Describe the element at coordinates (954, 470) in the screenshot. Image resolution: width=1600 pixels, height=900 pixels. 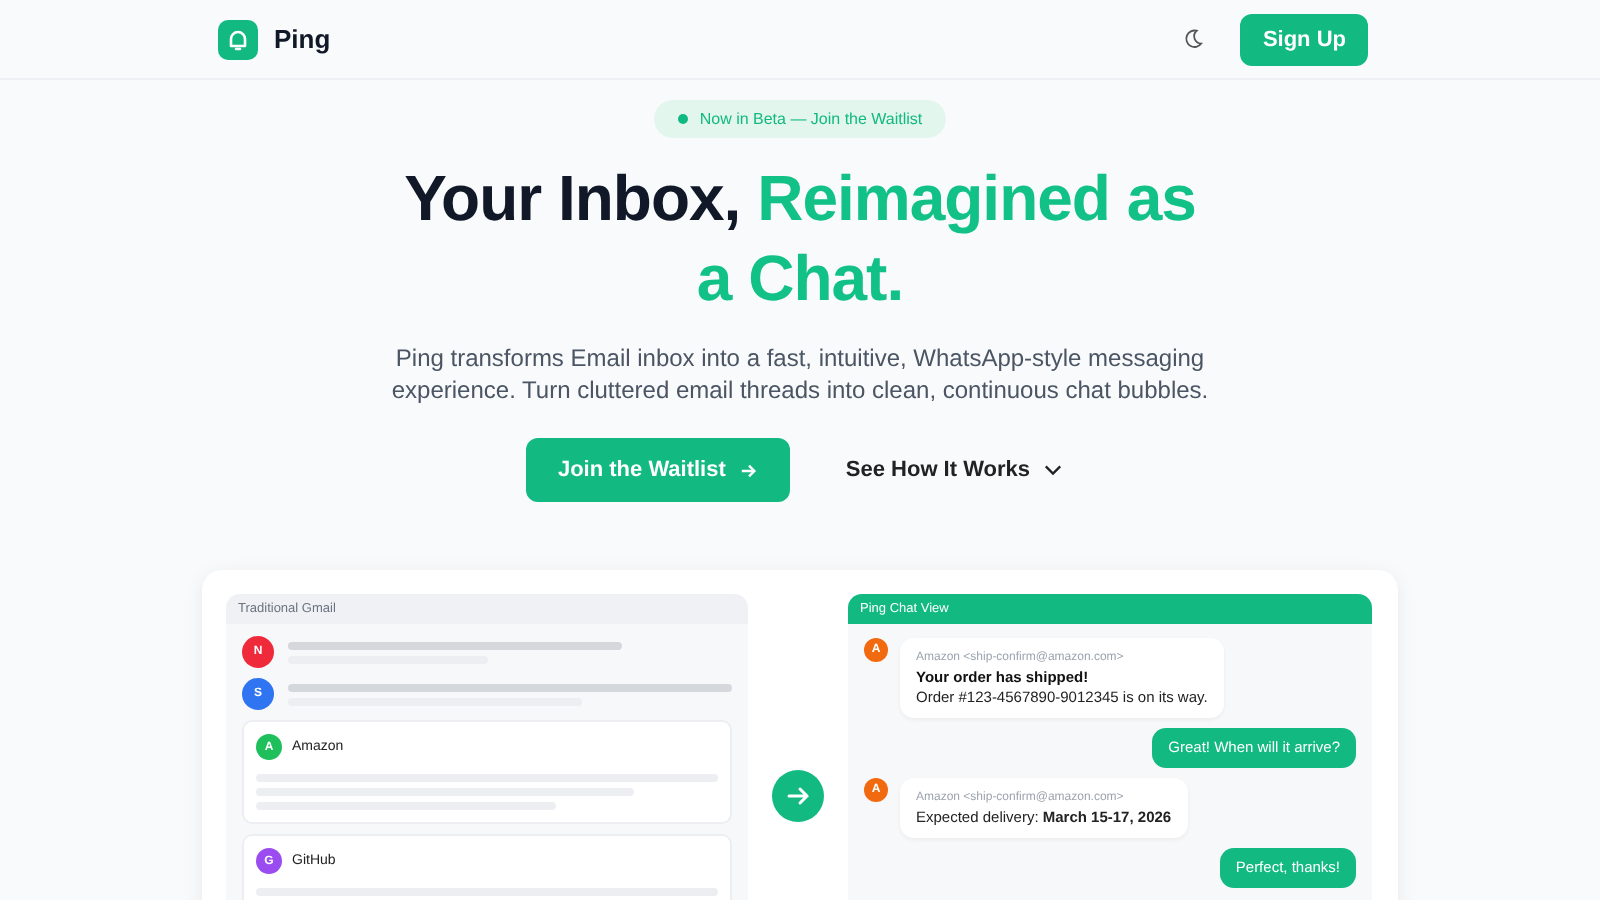
I see `see-how-it-works-button: See How It Works` at that location.